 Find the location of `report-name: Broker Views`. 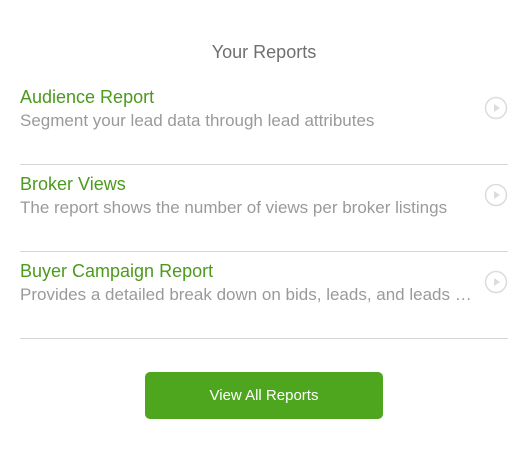

report-name: Broker Views is located at coordinates (73, 184).